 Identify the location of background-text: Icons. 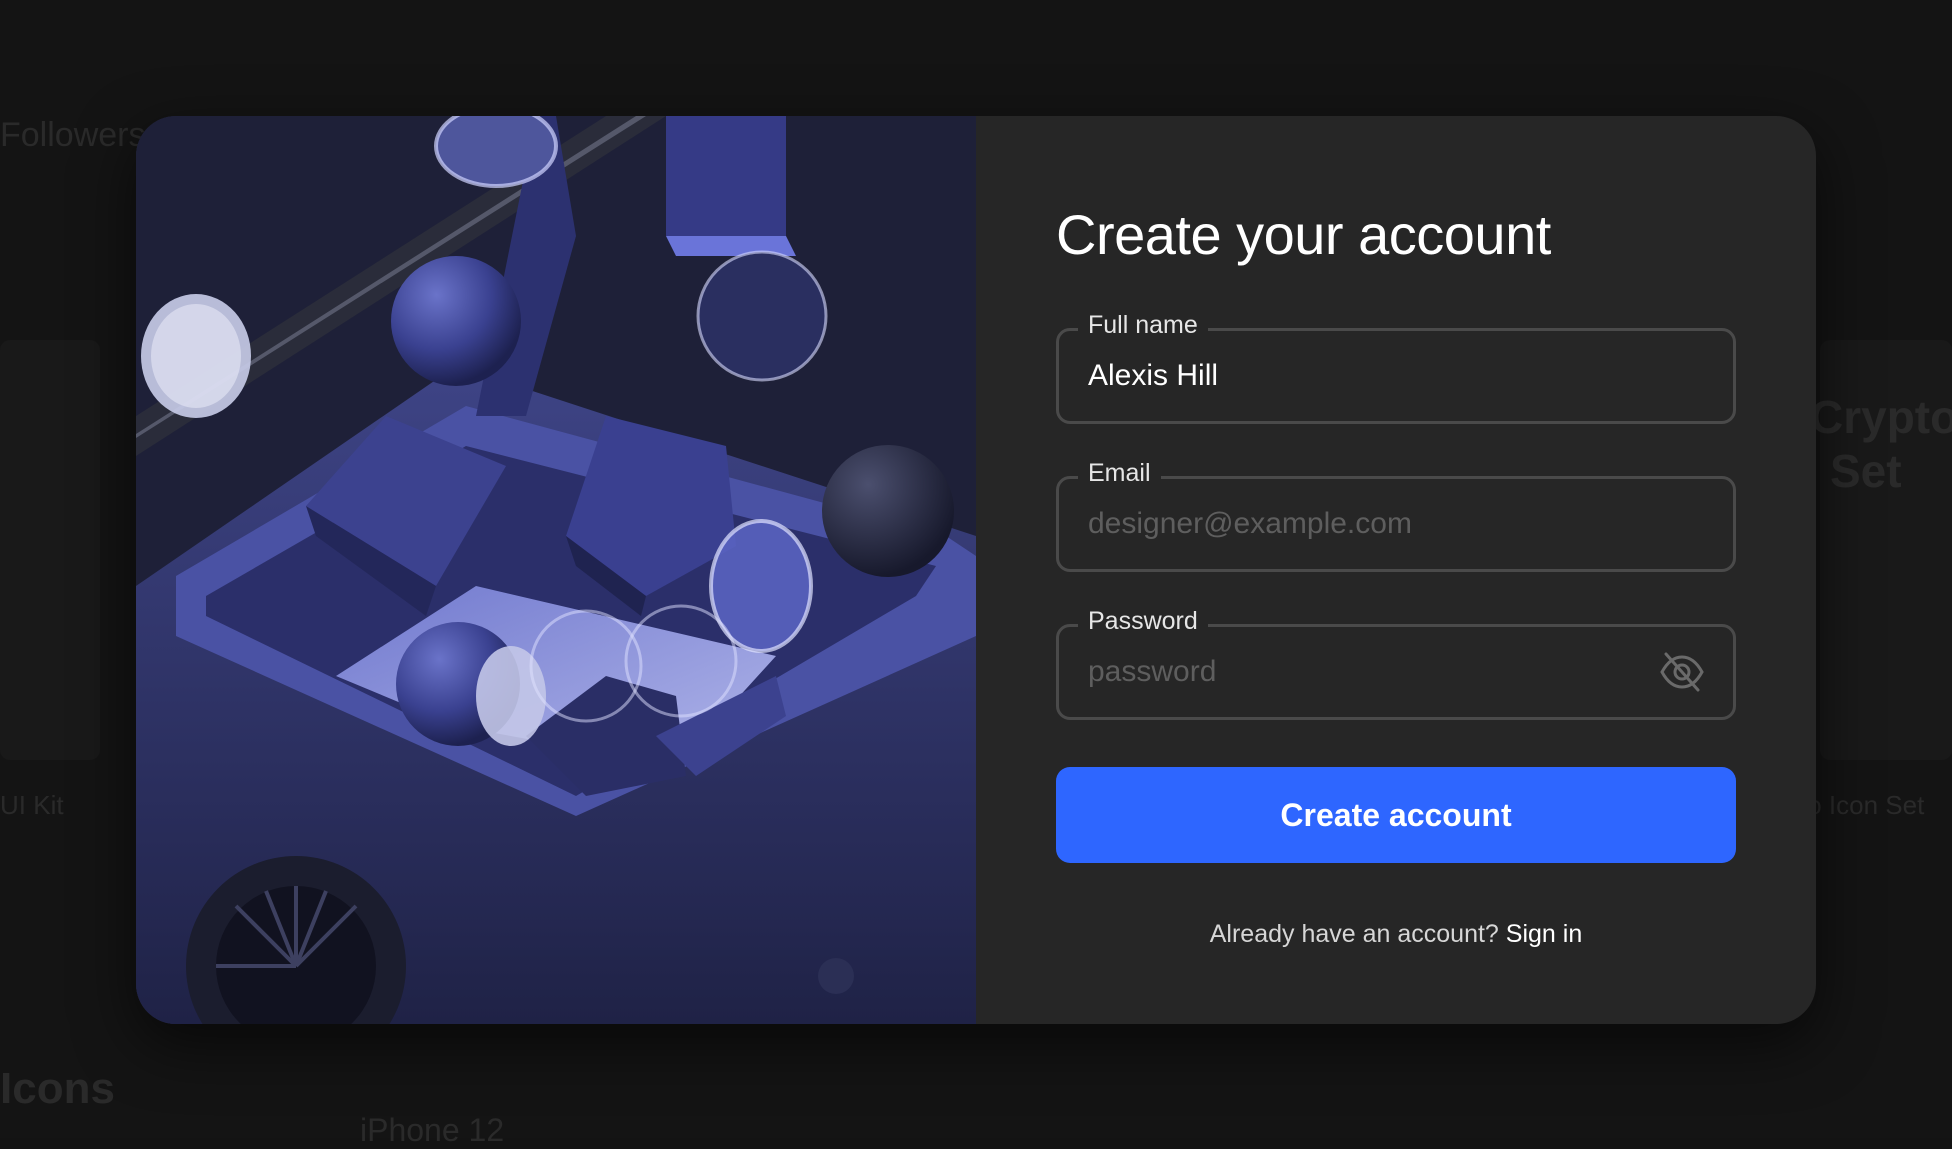
(57, 1089).